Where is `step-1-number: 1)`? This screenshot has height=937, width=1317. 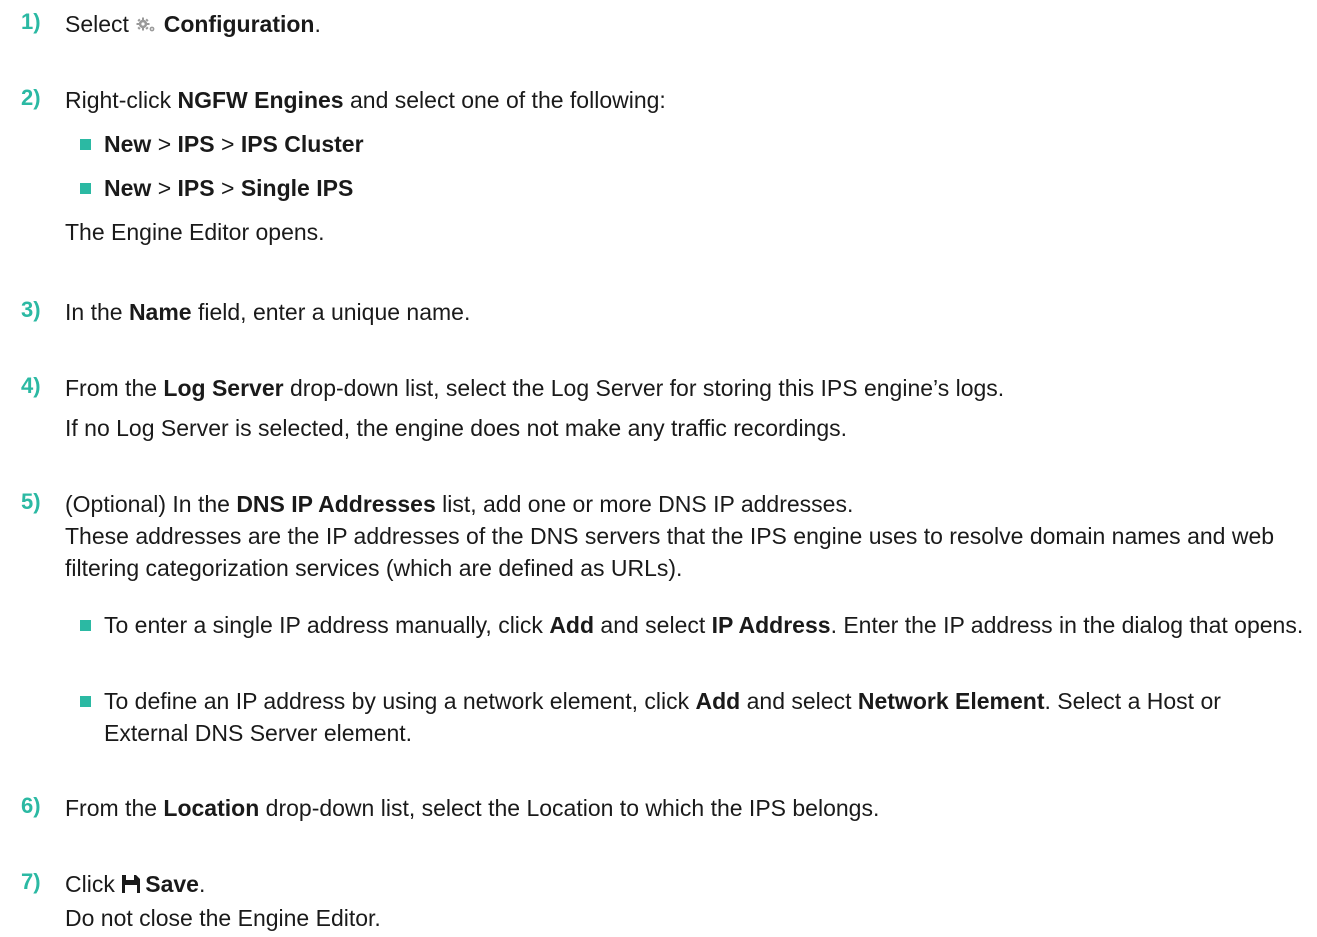 step-1-number: 1) is located at coordinates (31, 21).